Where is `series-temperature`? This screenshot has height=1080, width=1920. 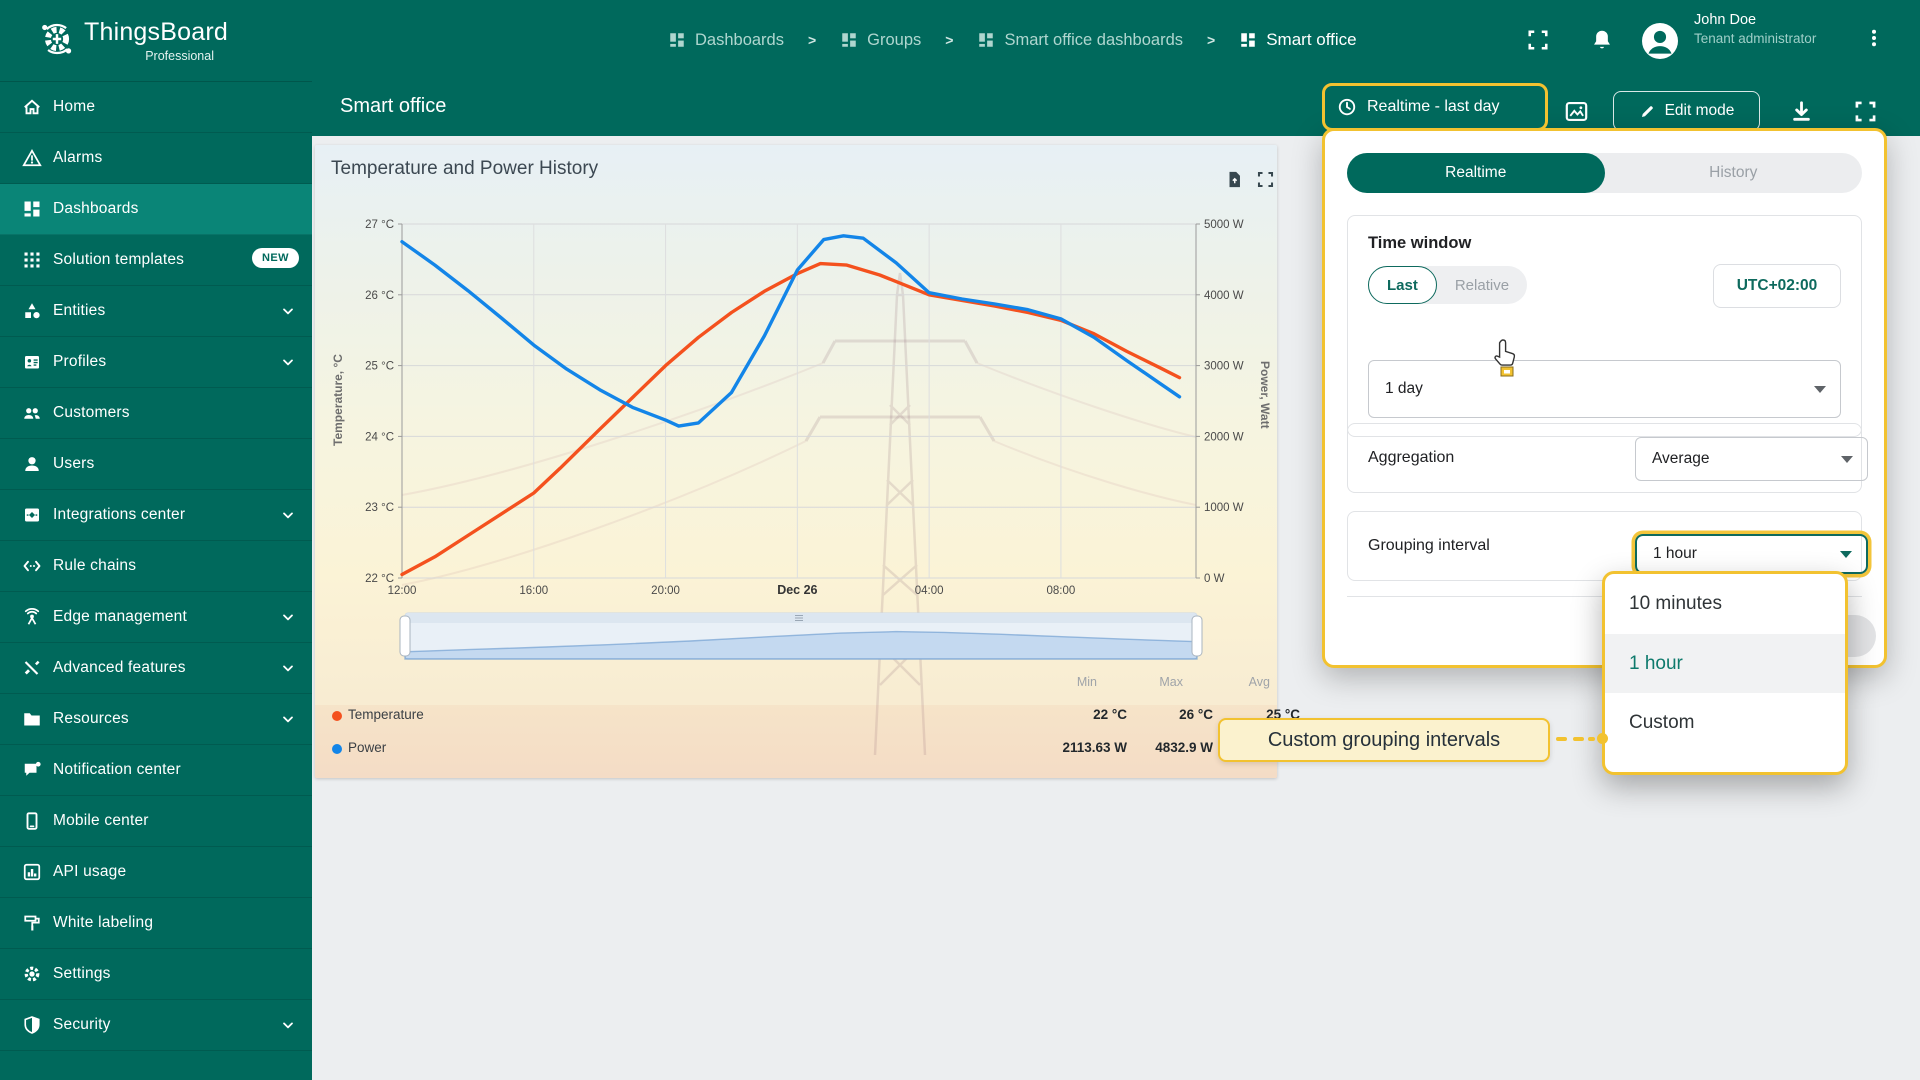
series-temperature is located at coordinates (791, 419).